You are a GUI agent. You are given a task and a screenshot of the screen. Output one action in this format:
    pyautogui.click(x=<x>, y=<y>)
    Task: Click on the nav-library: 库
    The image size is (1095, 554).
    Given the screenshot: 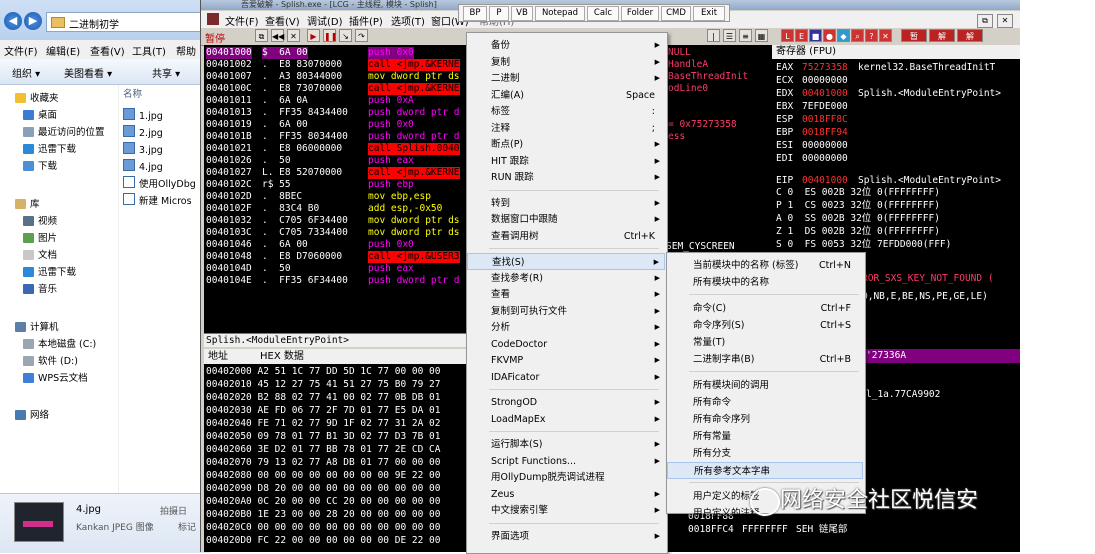 What is the action you would take?
    pyautogui.click(x=27, y=204)
    